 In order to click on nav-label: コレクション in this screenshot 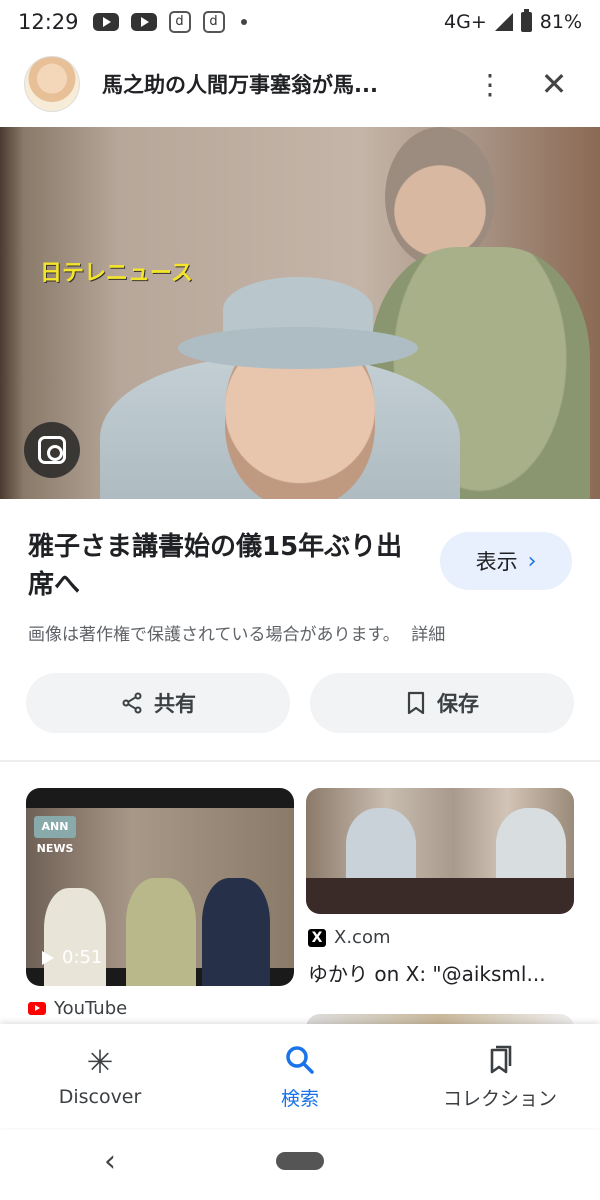, I will do `click(499, 1098)`.